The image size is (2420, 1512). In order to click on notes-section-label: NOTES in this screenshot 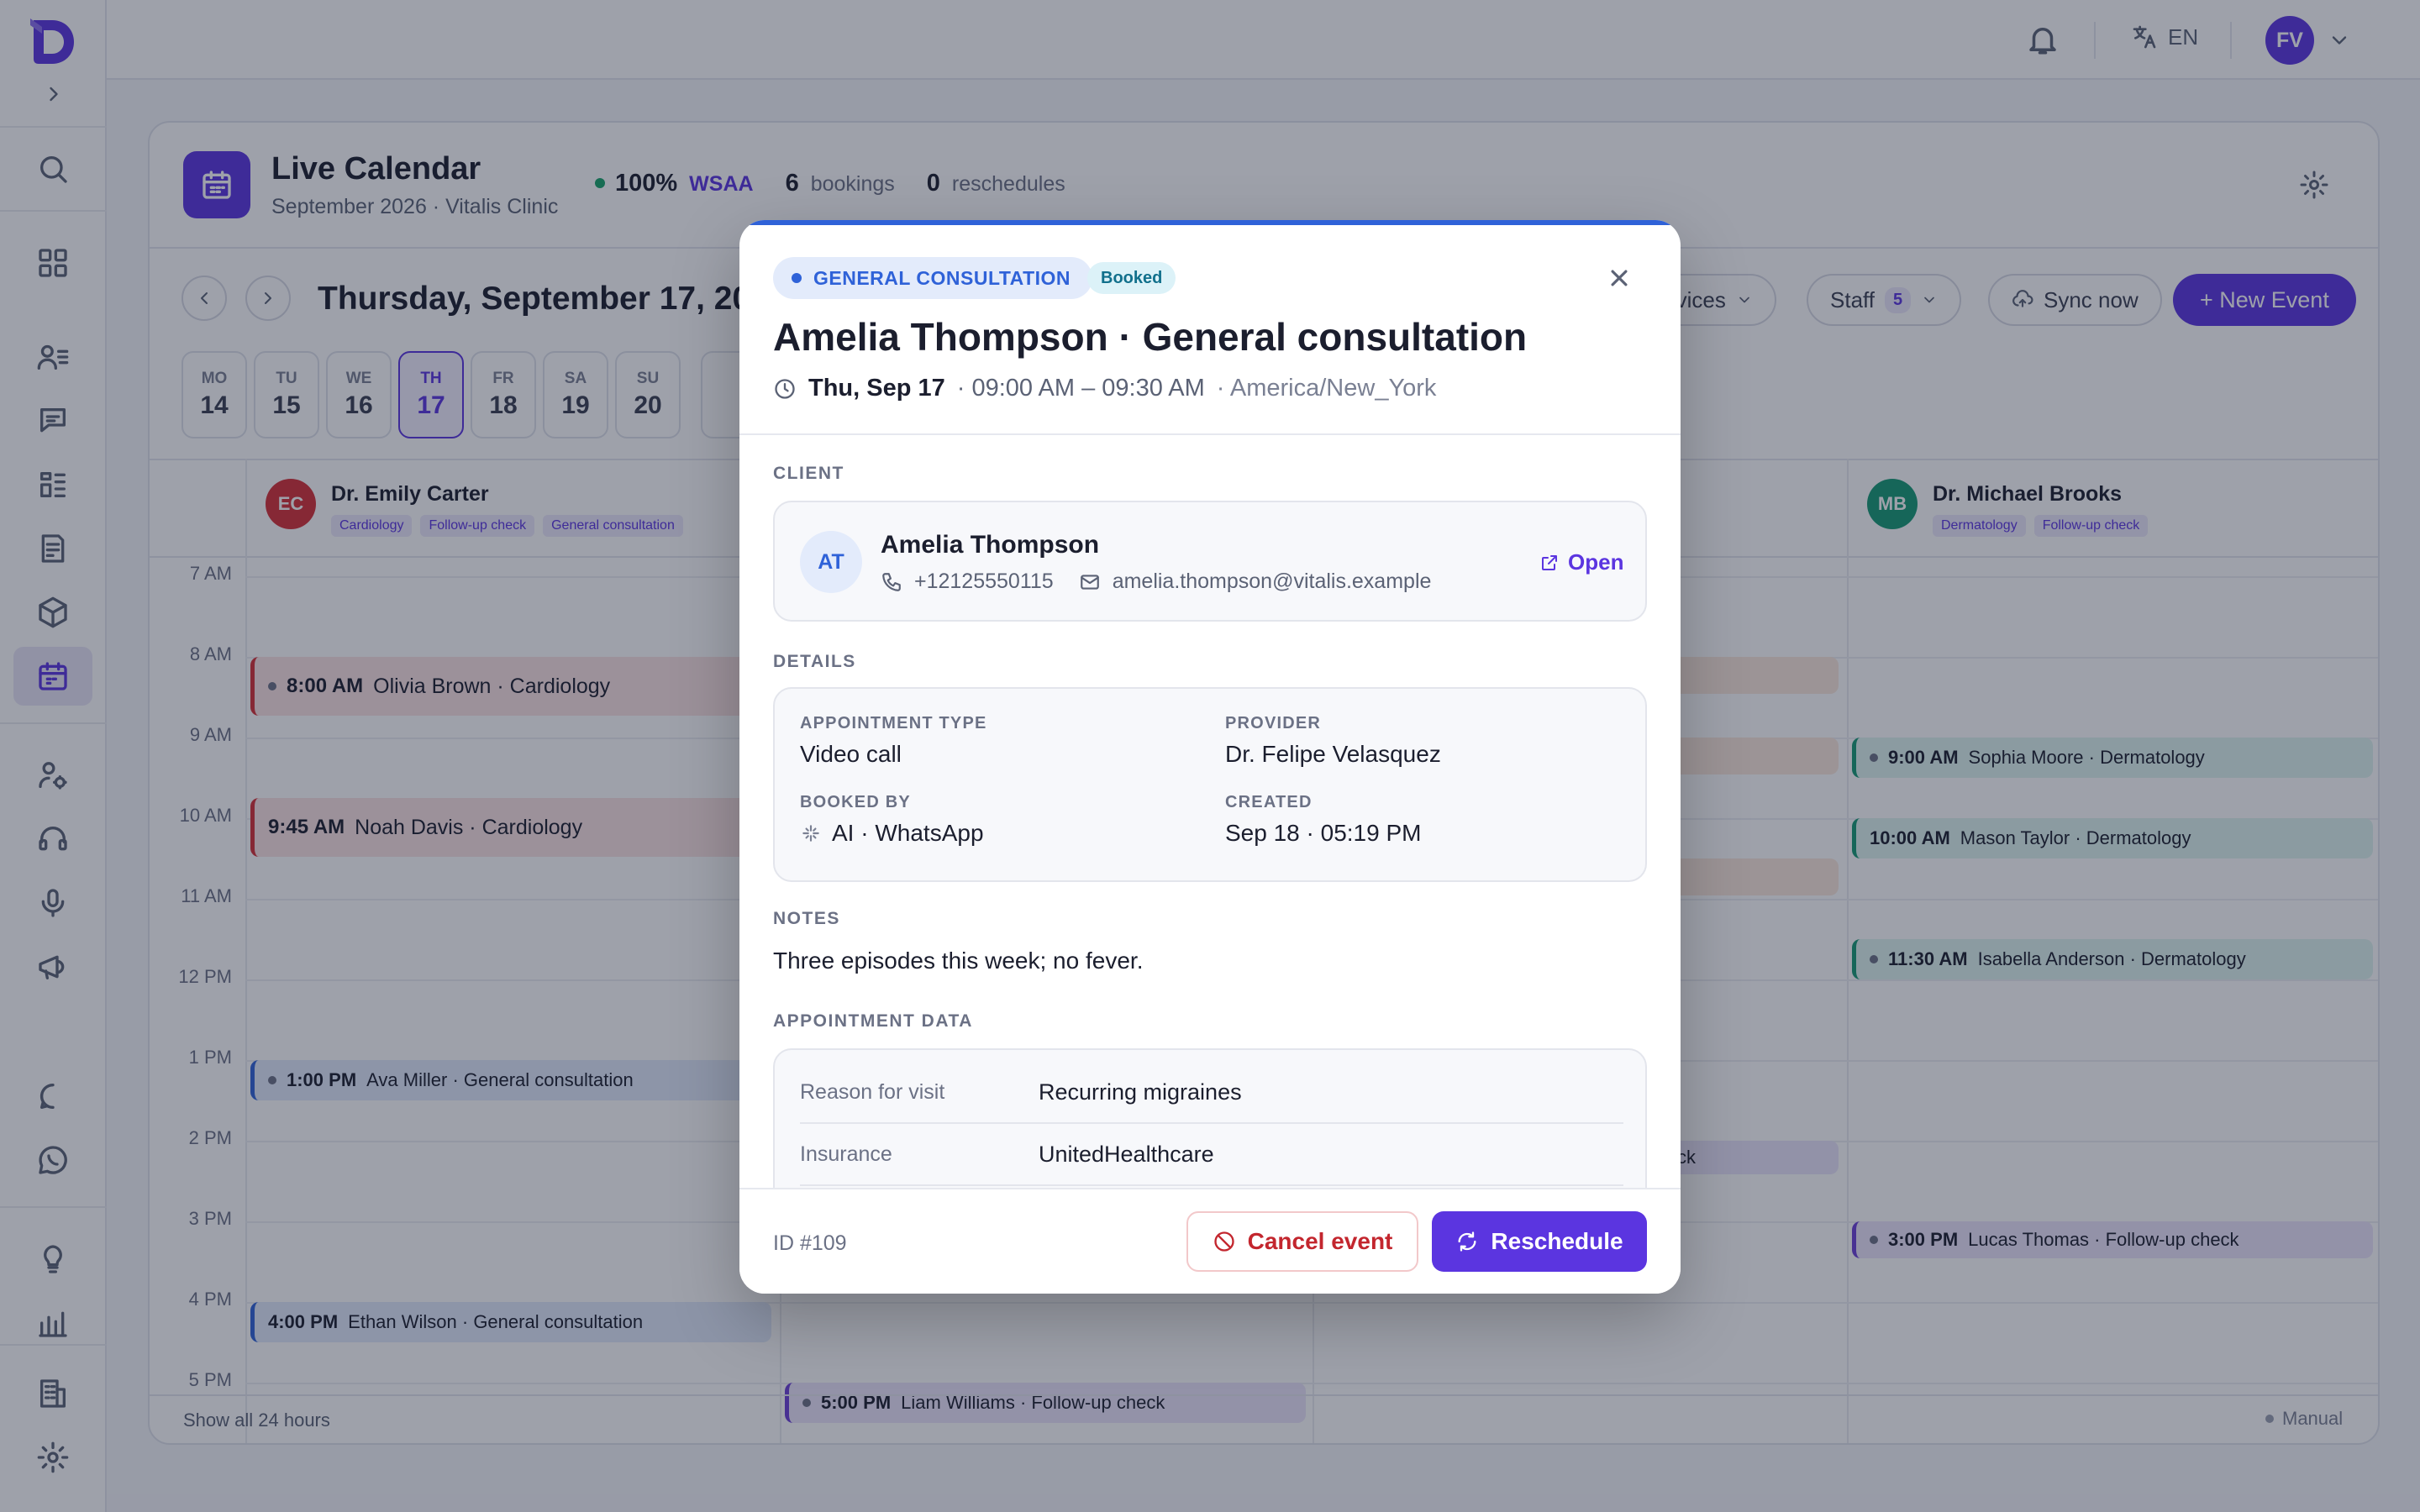, I will do `click(807, 918)`.